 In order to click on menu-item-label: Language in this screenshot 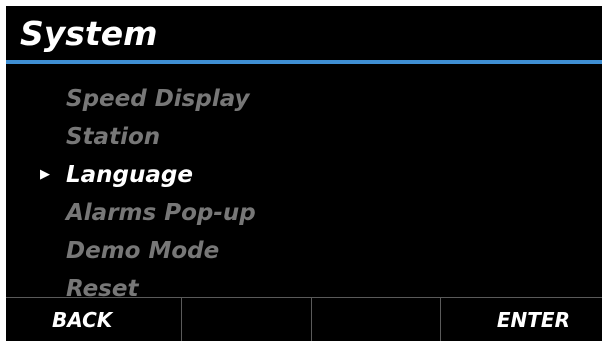, I will do `click(129, 175)`.